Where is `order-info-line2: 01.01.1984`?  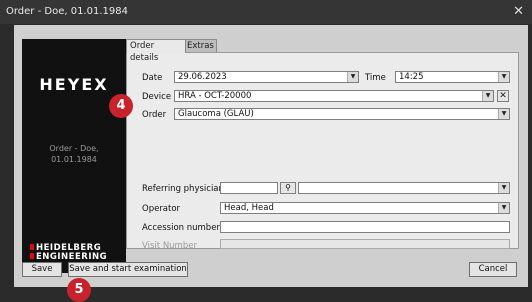 order-info-line2: 01.01.1984 is located at coordinates (74, 159).